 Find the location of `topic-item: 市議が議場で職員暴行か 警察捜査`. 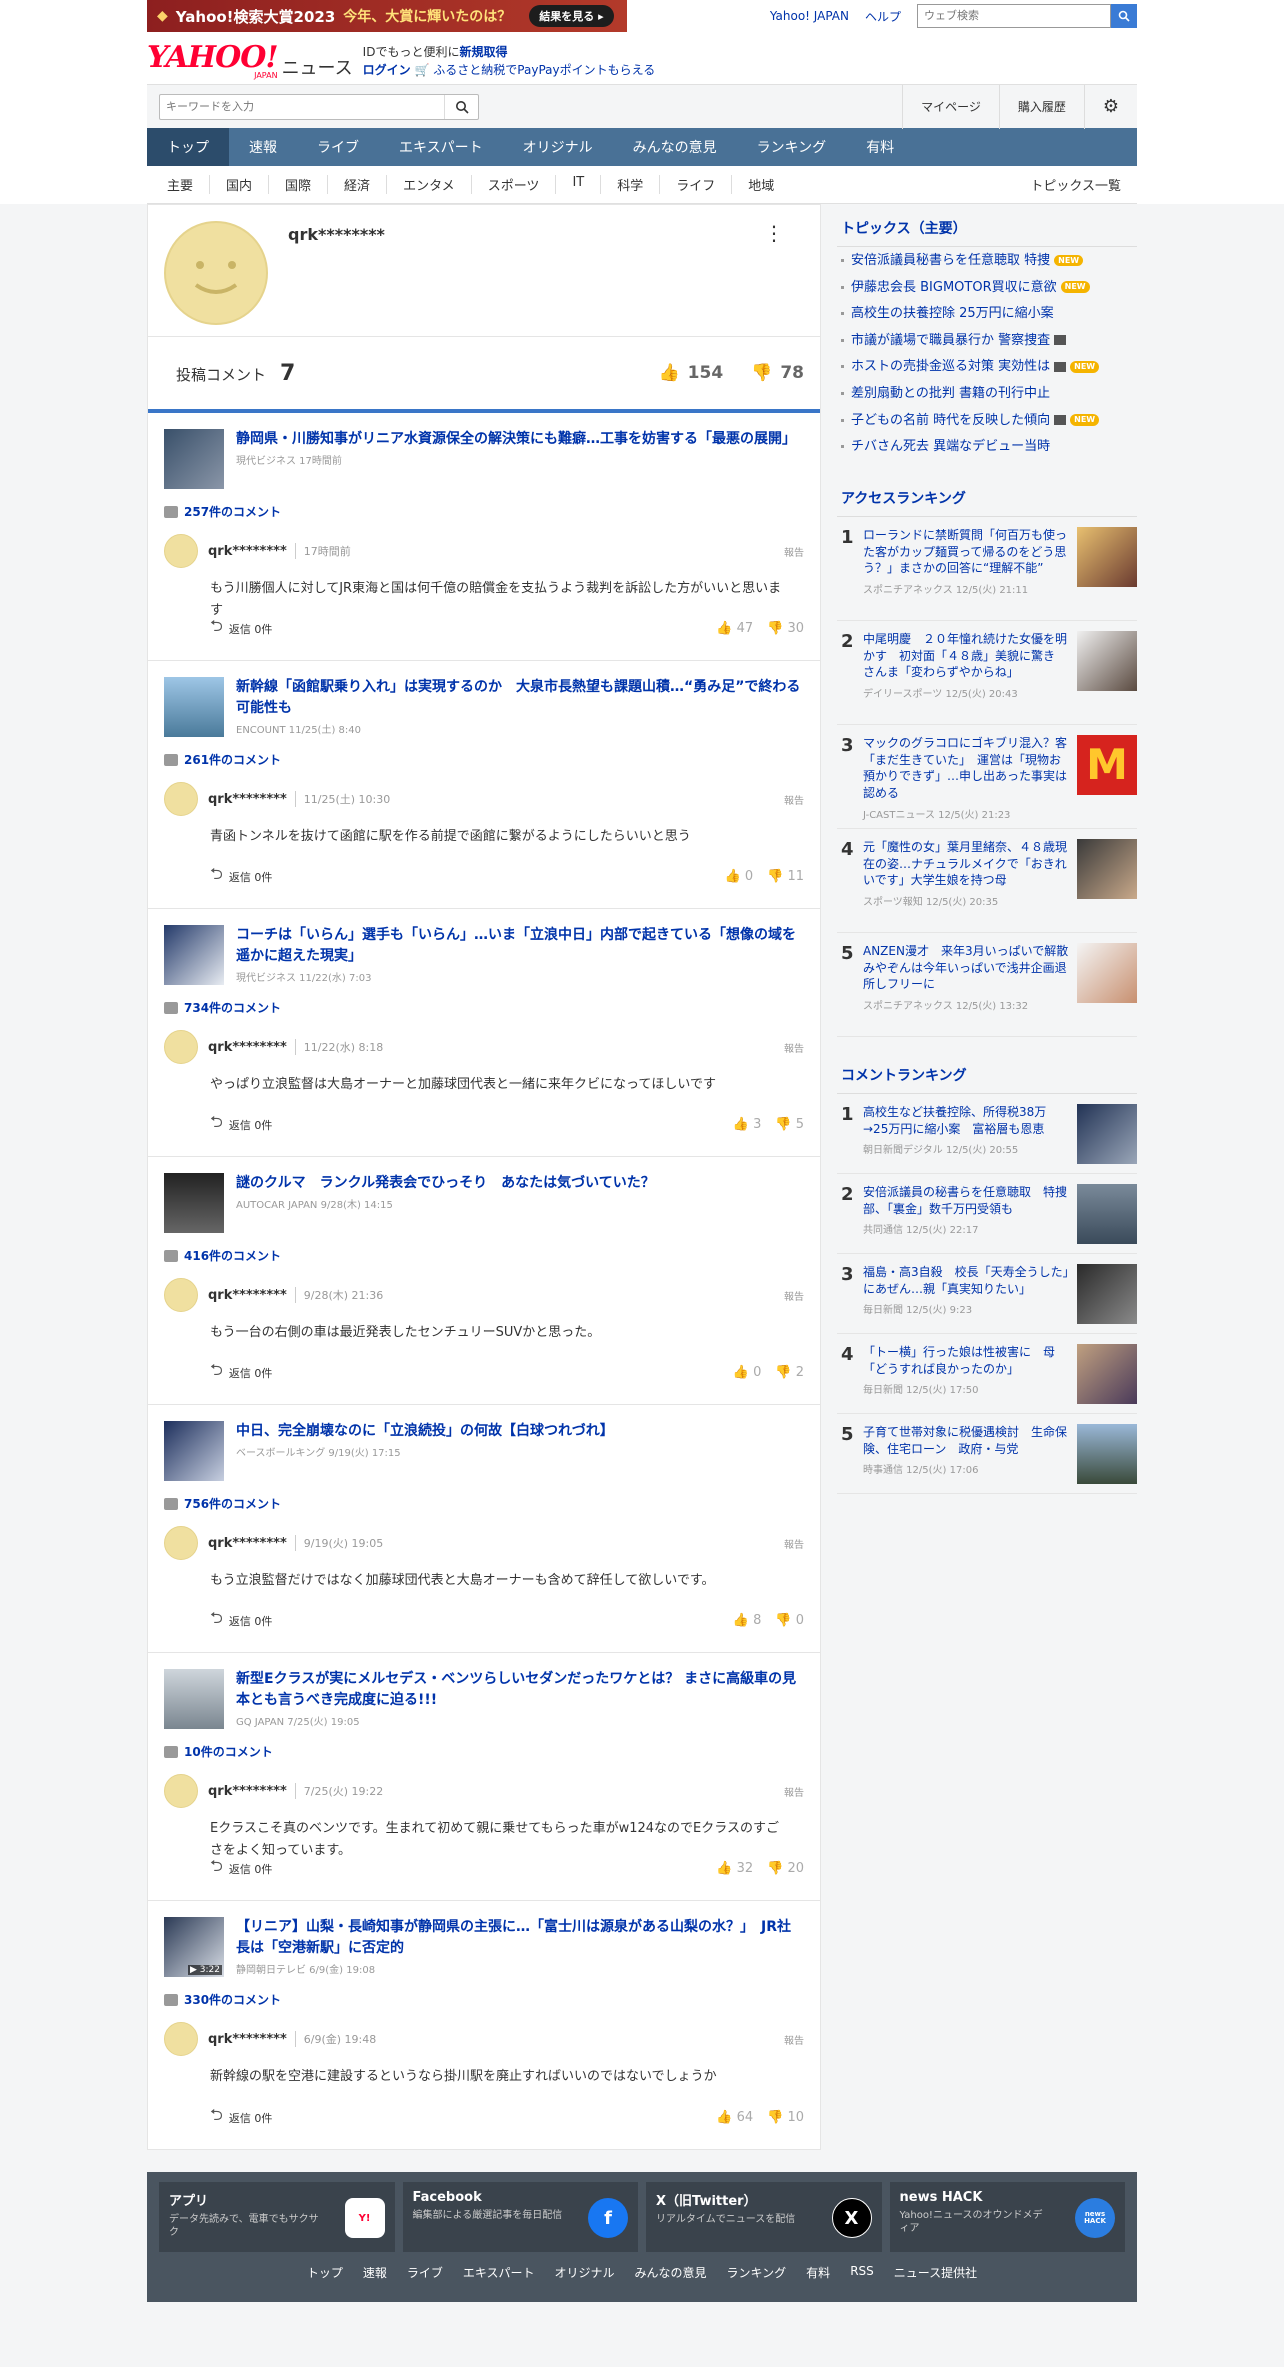

topic-item: 市議が議場で職員暴行か 警察捜査 is located at coordinates (987, 340).